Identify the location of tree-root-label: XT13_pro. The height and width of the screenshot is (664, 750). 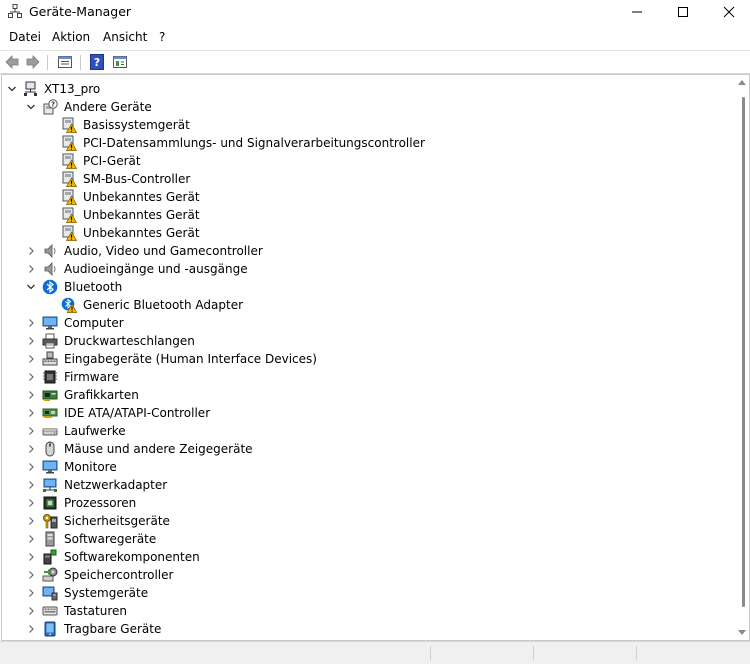
(72, 89).